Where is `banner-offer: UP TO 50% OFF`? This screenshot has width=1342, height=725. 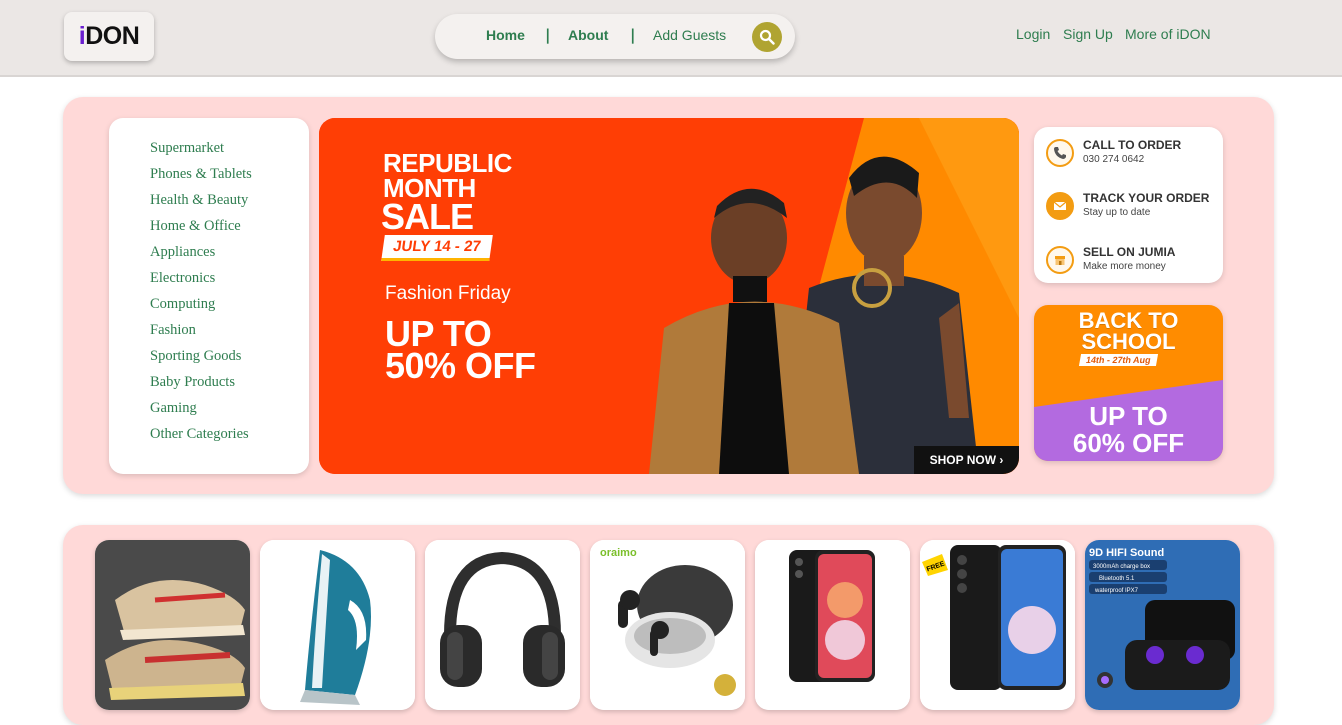
banner-offer: UP TO 50% OFF is located at coordinates (460, 349).